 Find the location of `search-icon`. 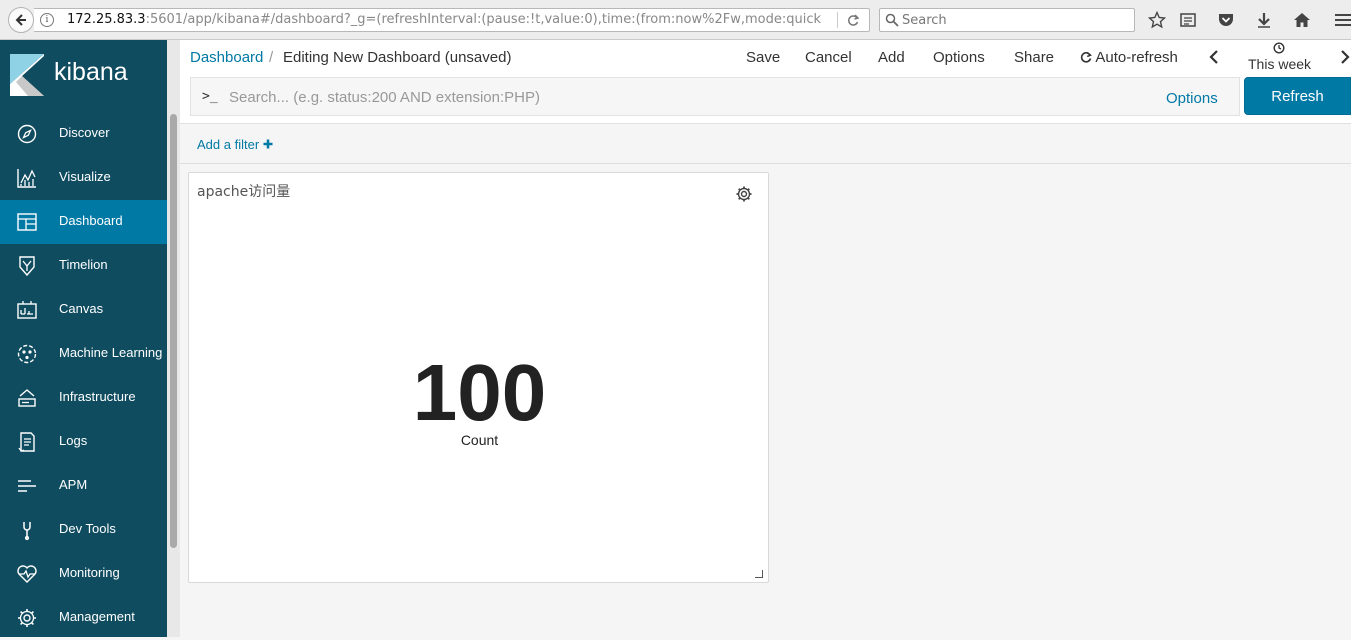

search-icon is located at coordinates (892, 20).